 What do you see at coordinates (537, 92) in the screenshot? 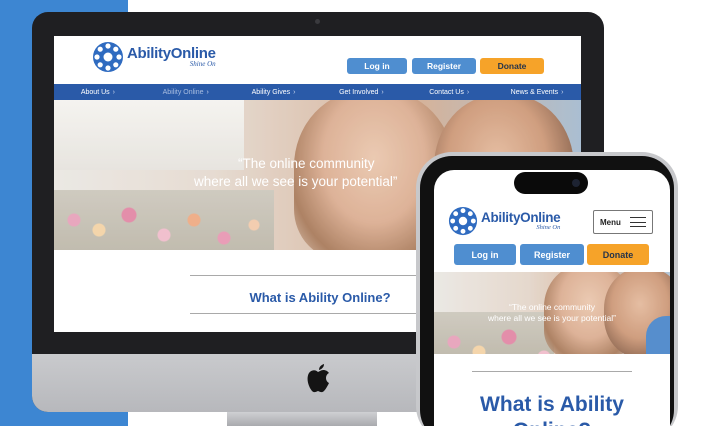
I see `nav-item-news-events: News & Events ›` at bounding box center [537, 92].